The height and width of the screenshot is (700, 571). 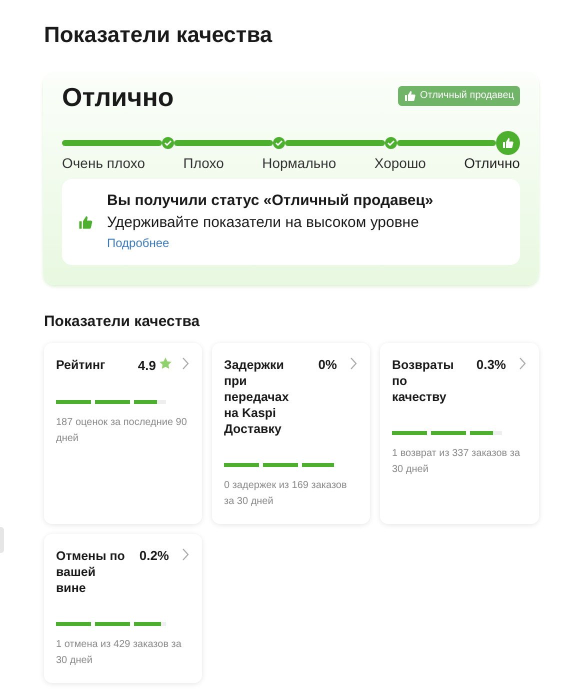 I want to click on metric-card: Рейтинг 4.9 187 оценок за последние 90 дней, so click(x=123, y=433).